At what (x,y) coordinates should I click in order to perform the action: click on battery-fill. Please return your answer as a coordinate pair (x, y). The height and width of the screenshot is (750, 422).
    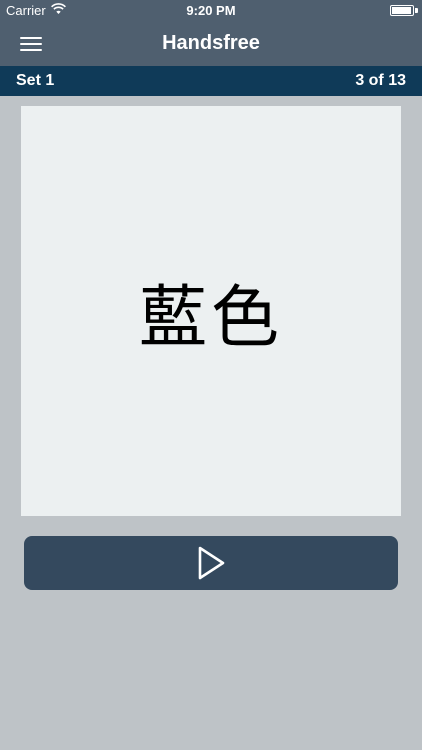
    Looking at the image, I should click on (401, 10).